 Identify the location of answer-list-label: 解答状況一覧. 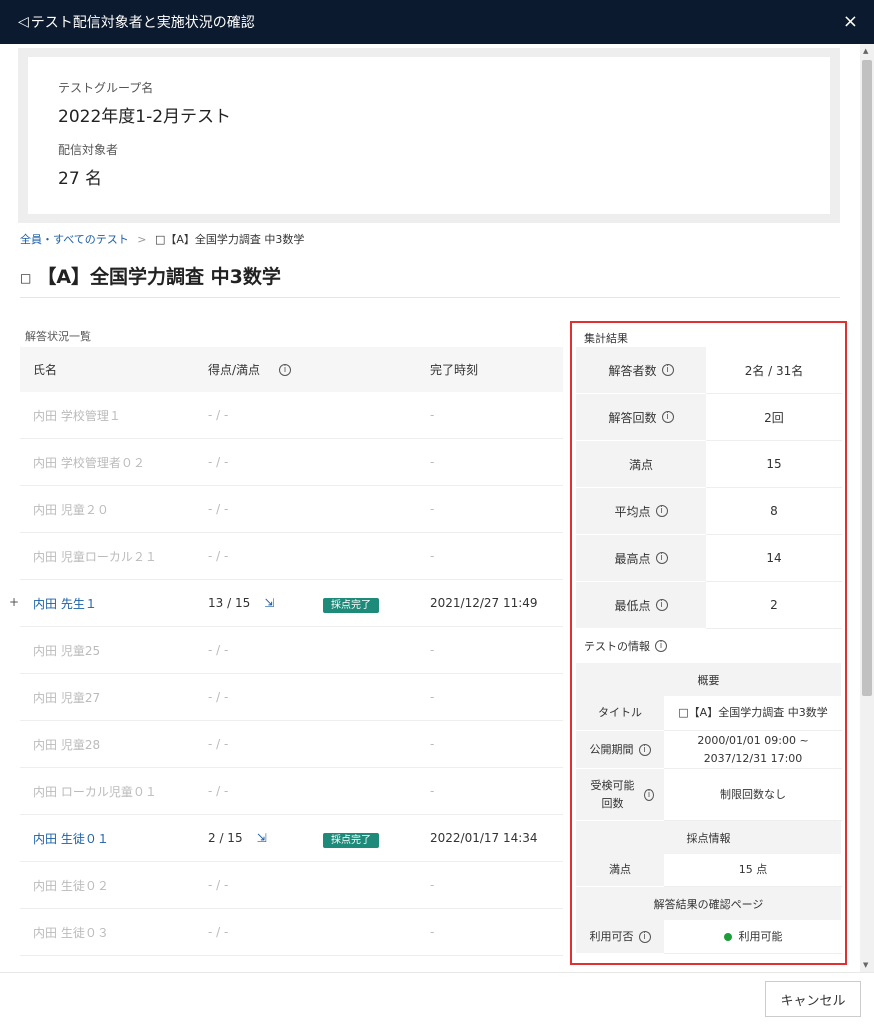
(58, 336).